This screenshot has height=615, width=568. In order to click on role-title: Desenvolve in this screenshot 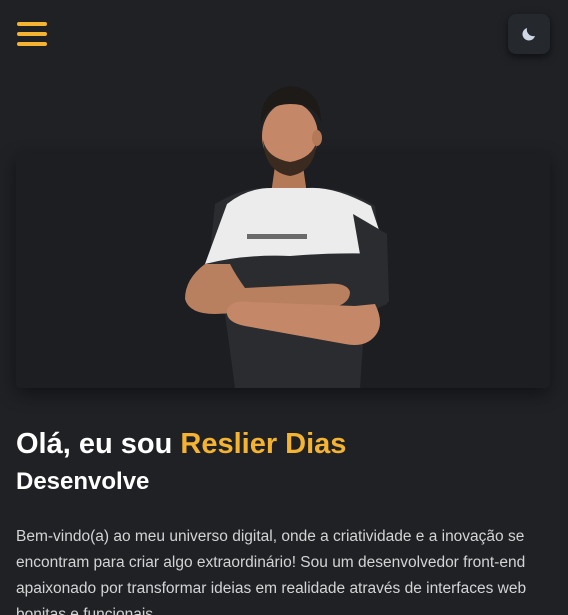, I will do `click(83, 481)`.